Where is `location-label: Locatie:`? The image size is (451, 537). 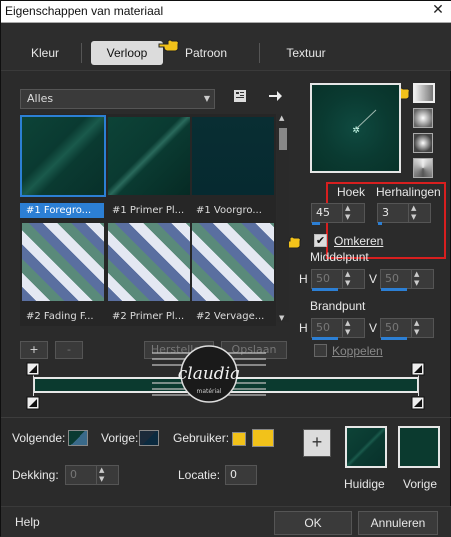 location-label: Locatie: is located at coordinates (199, 475).